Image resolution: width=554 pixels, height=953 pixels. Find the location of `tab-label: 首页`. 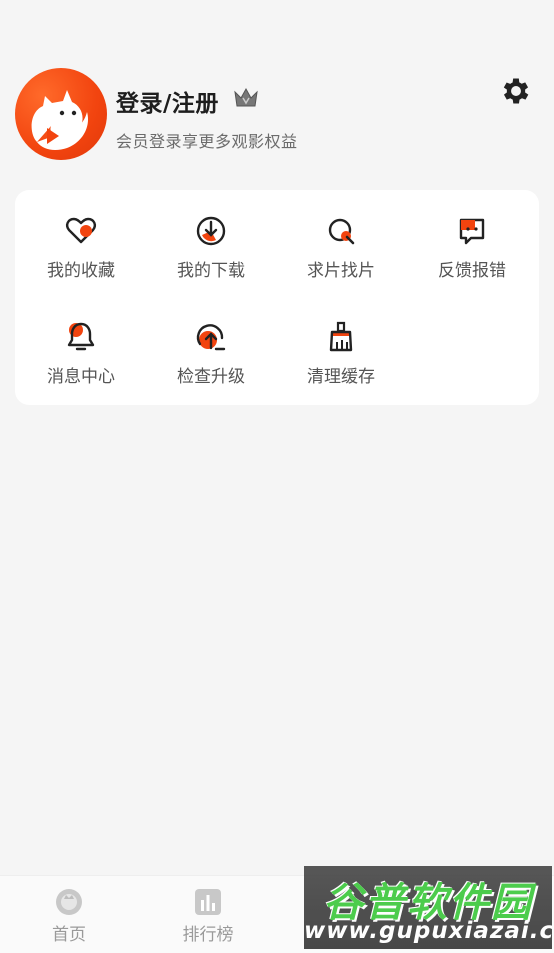

tab-label: 首页 is located at coordinates (69, 935).